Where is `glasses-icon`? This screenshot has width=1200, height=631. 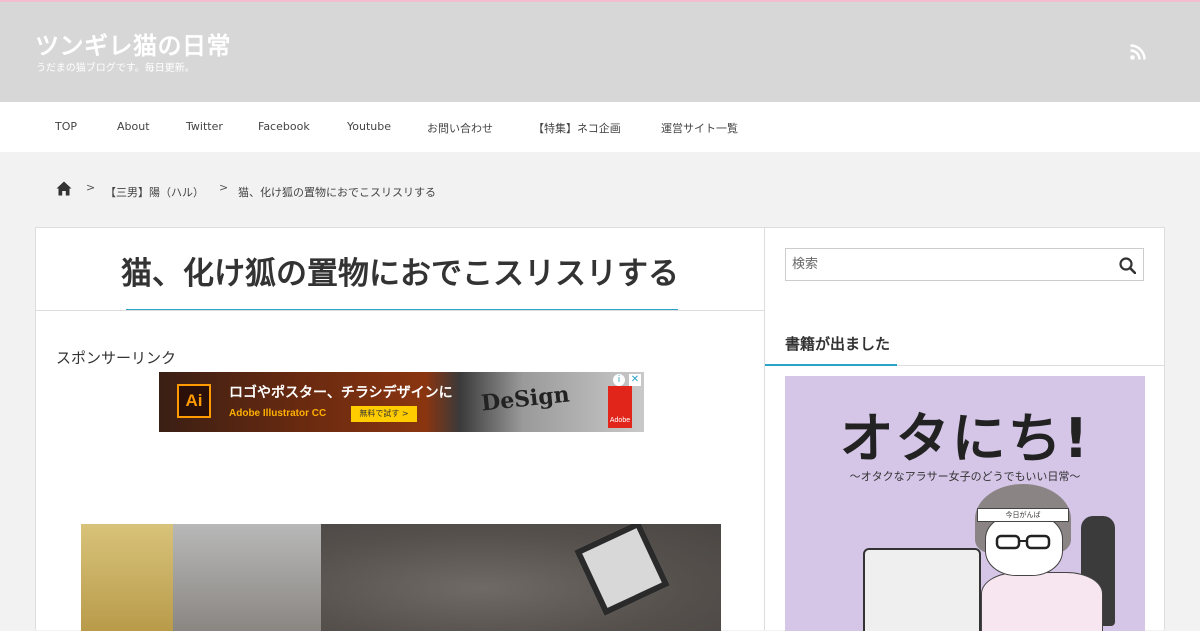 glasses-icon is located at coordinates (1023, 542).